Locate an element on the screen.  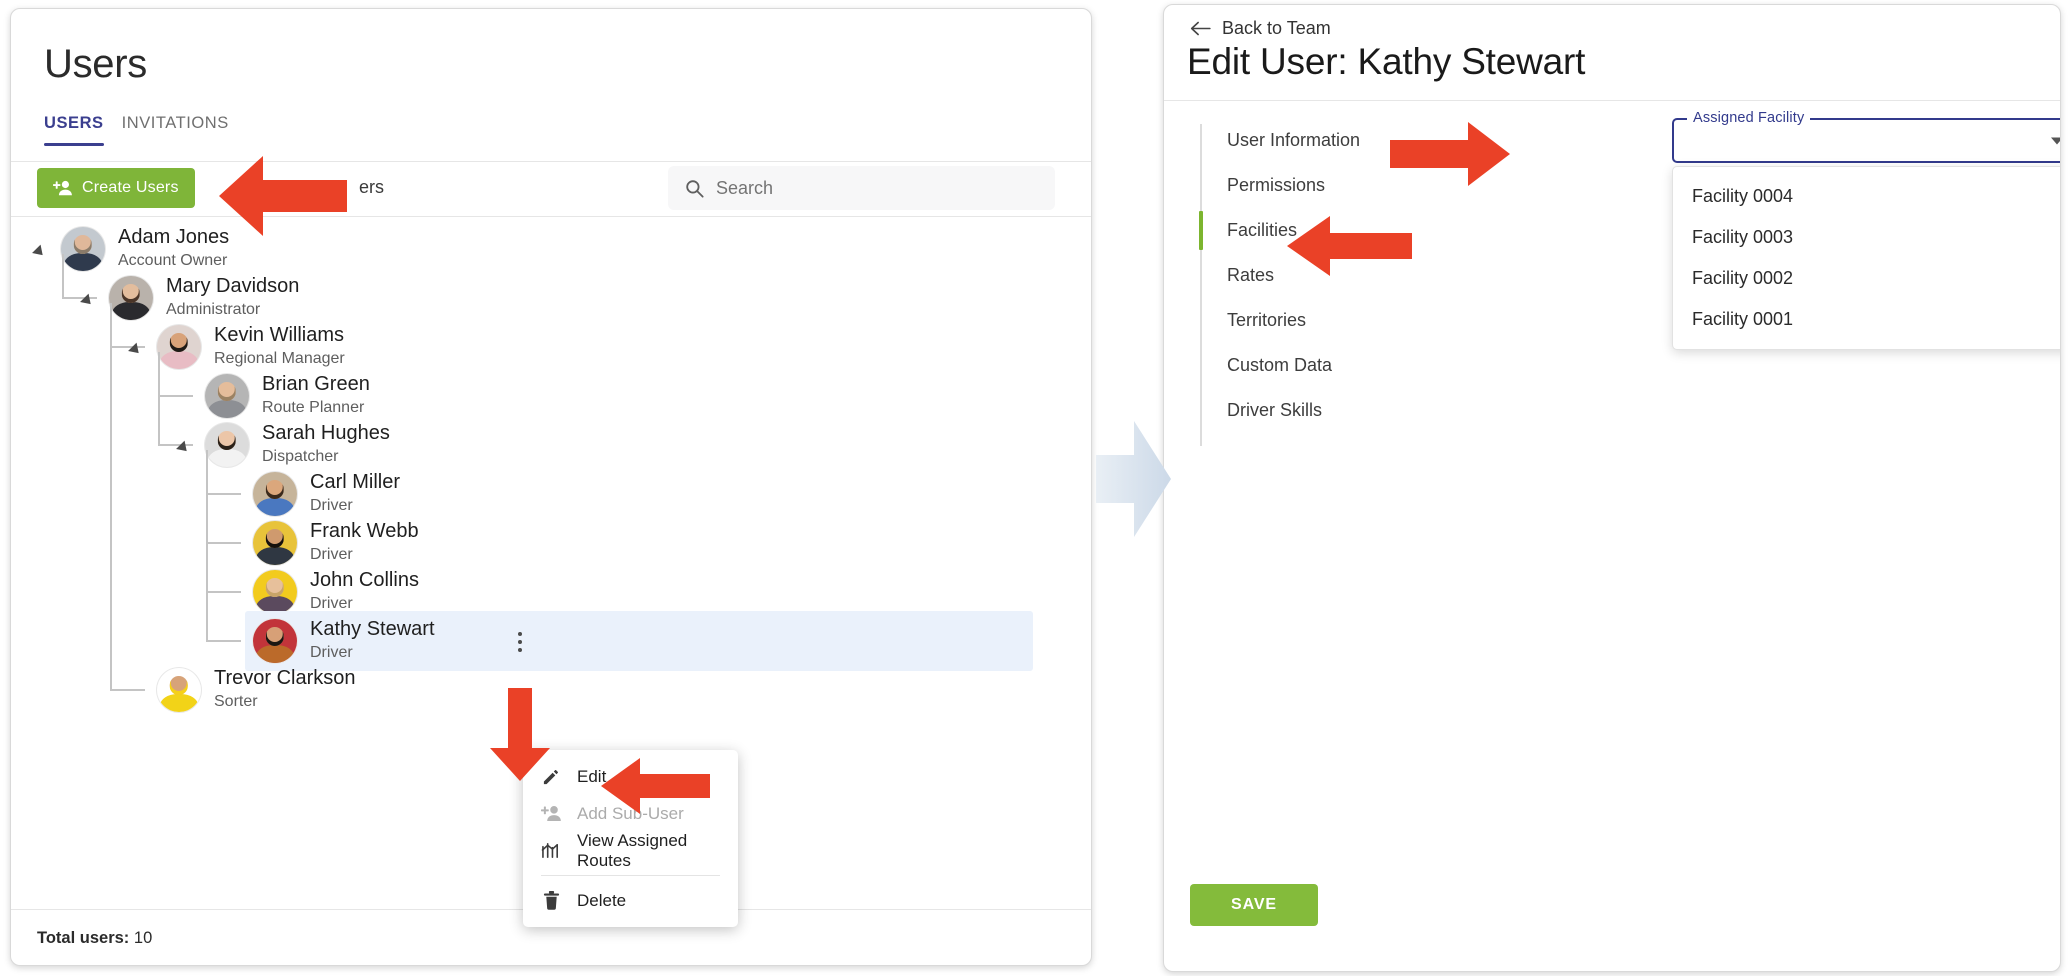
save-button: SAVE is located at coordinates (1254, 905).